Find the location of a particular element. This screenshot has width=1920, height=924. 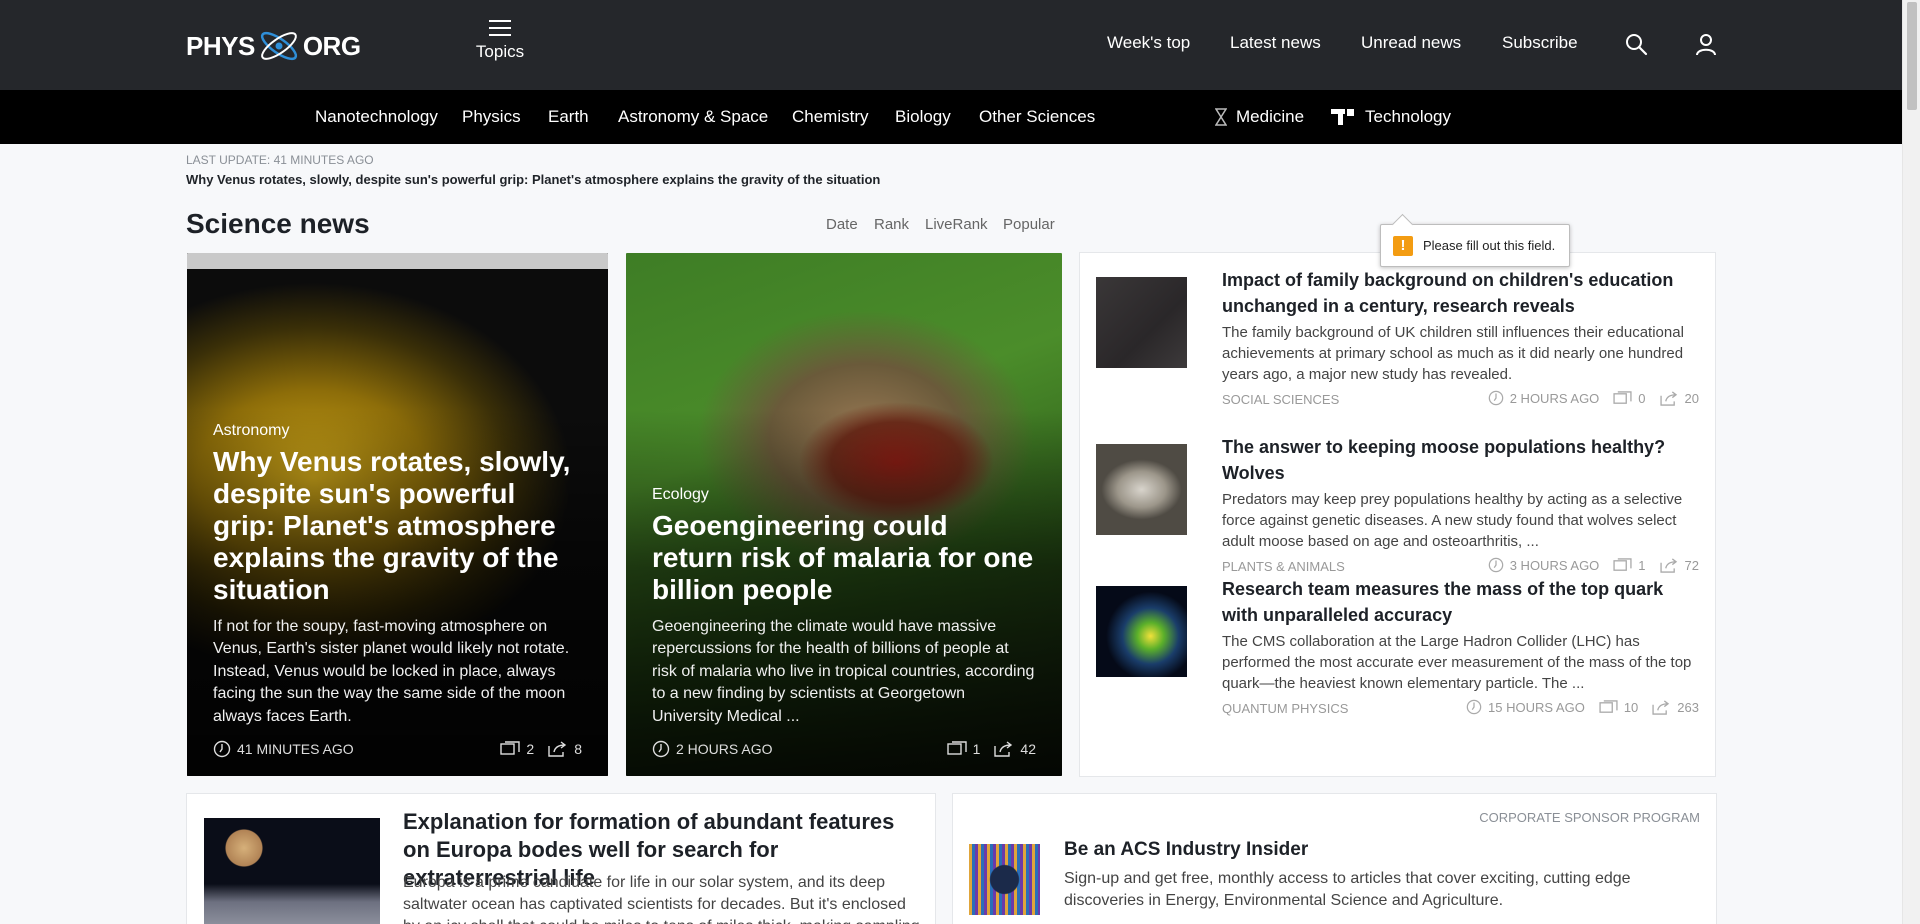

europa-image is located at coordinates (292, 871).